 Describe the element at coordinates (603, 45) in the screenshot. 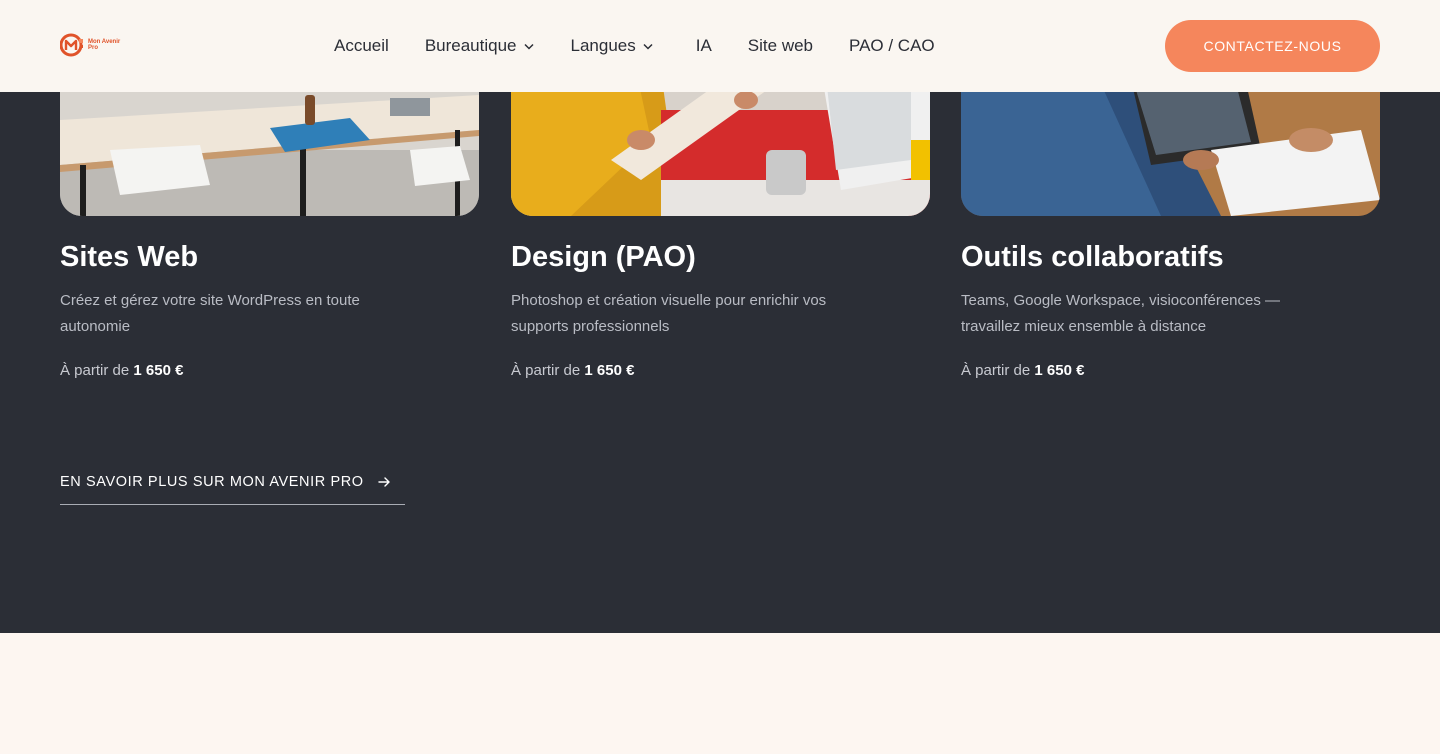

I see `nav-label: Langues` at that location.